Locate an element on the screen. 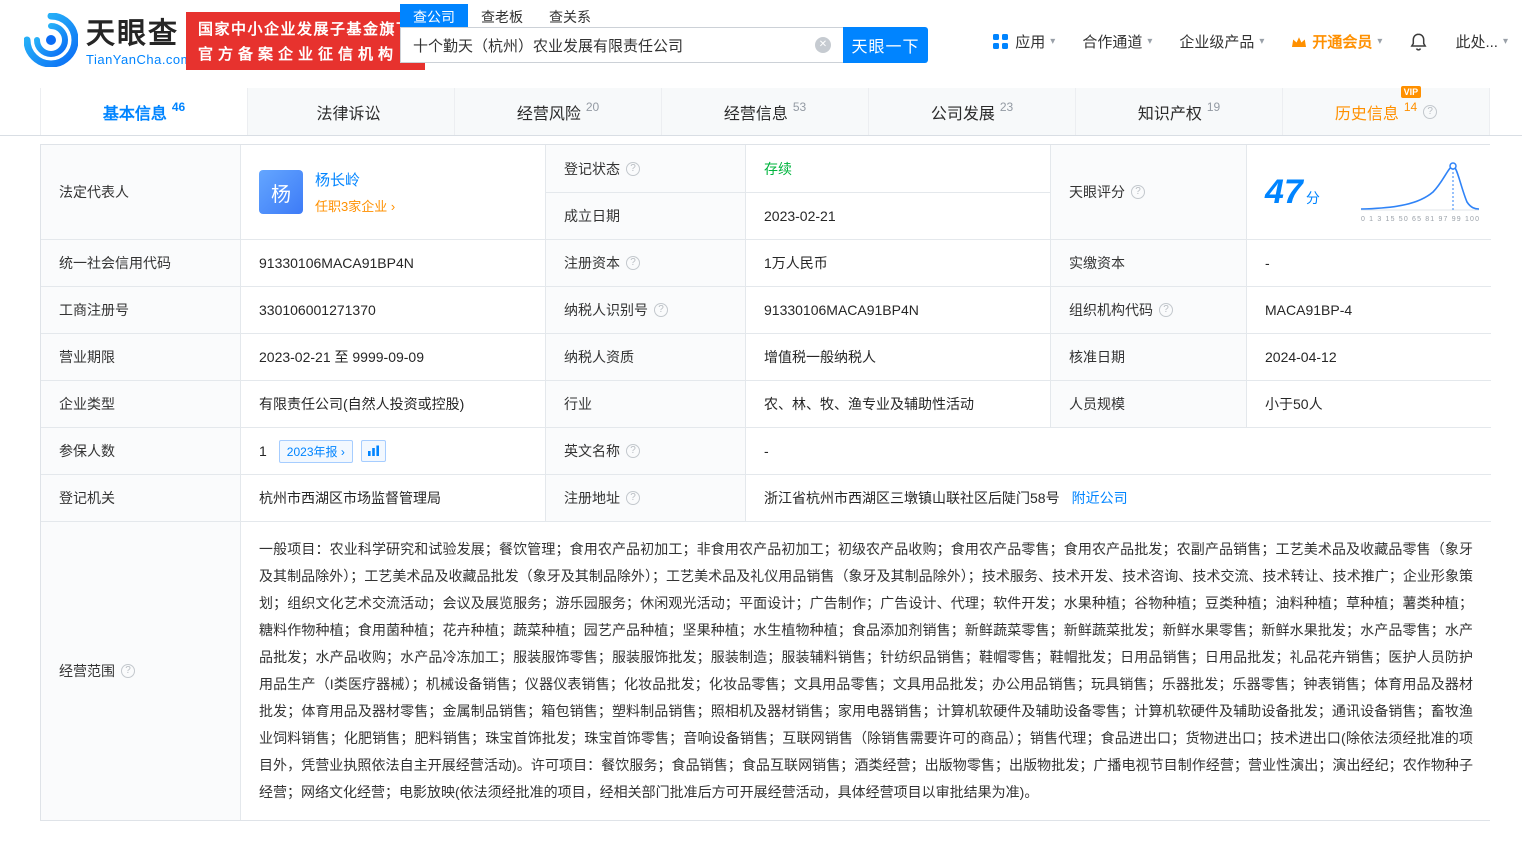 The image size is (1522, 858). insured-trend-chart-icon is located at coordinates (373, 451).